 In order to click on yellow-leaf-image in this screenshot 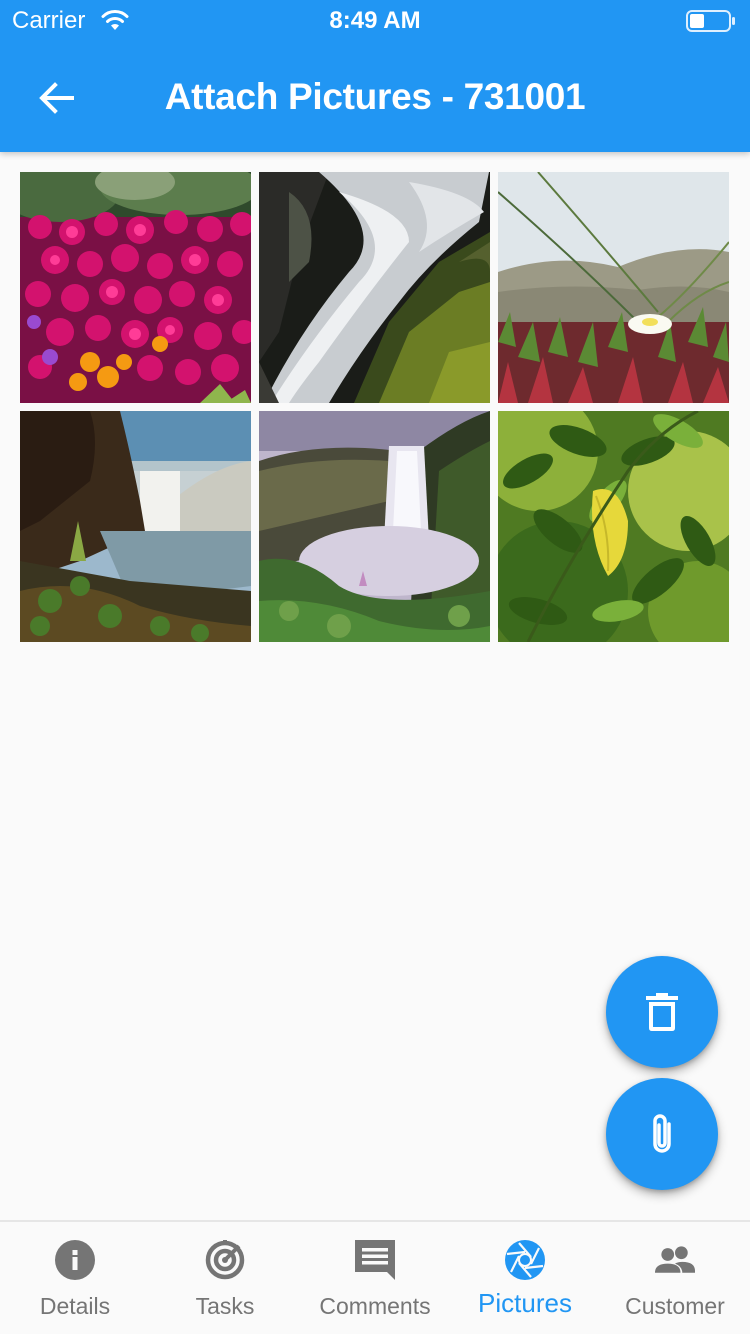, I will do `click(613, 526)`.